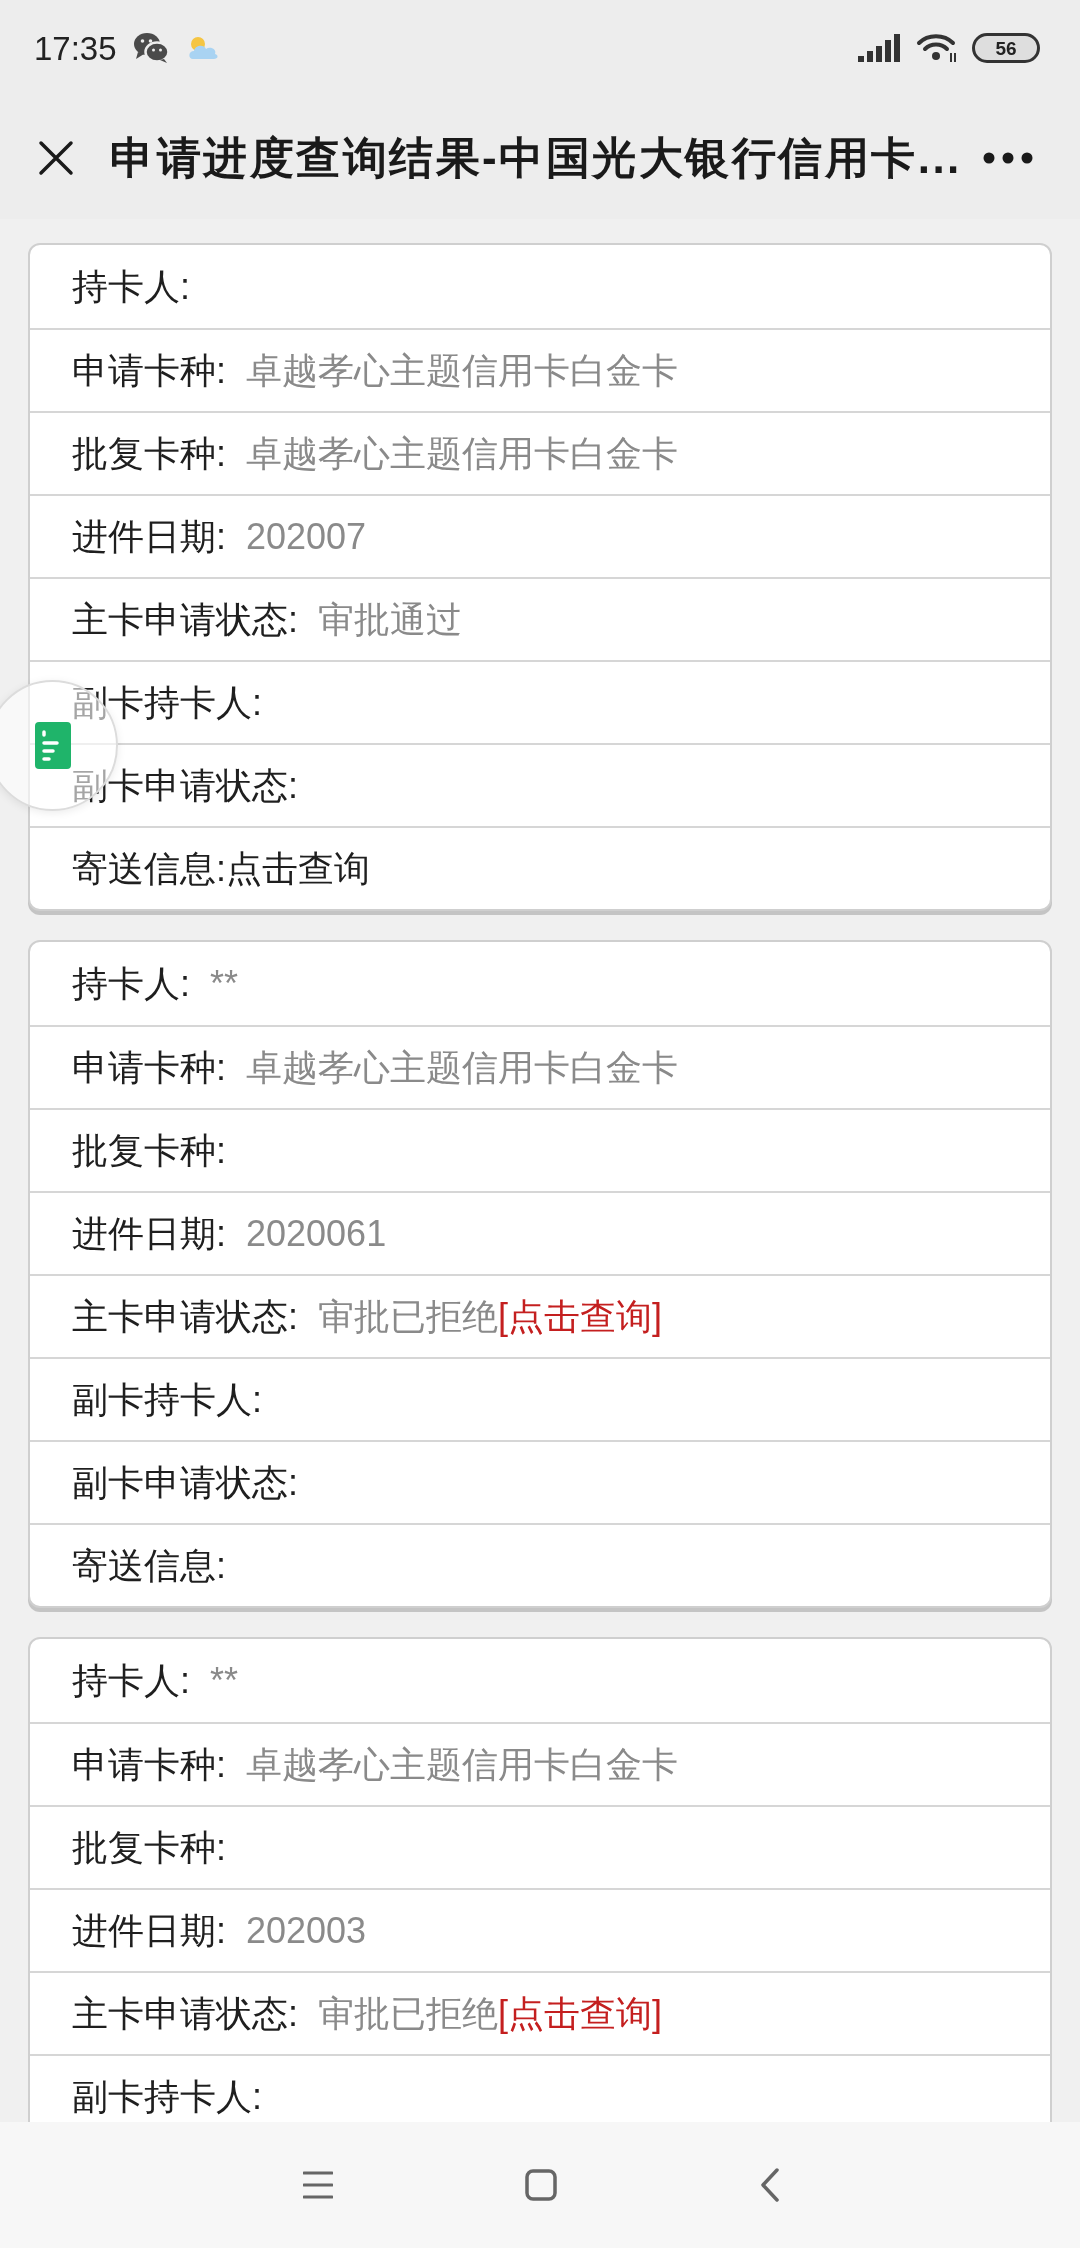 Image resolution: width=1080 pixels, height=2248 pixels. I want to click on chat-bubbles-icon, so click(150, 48).